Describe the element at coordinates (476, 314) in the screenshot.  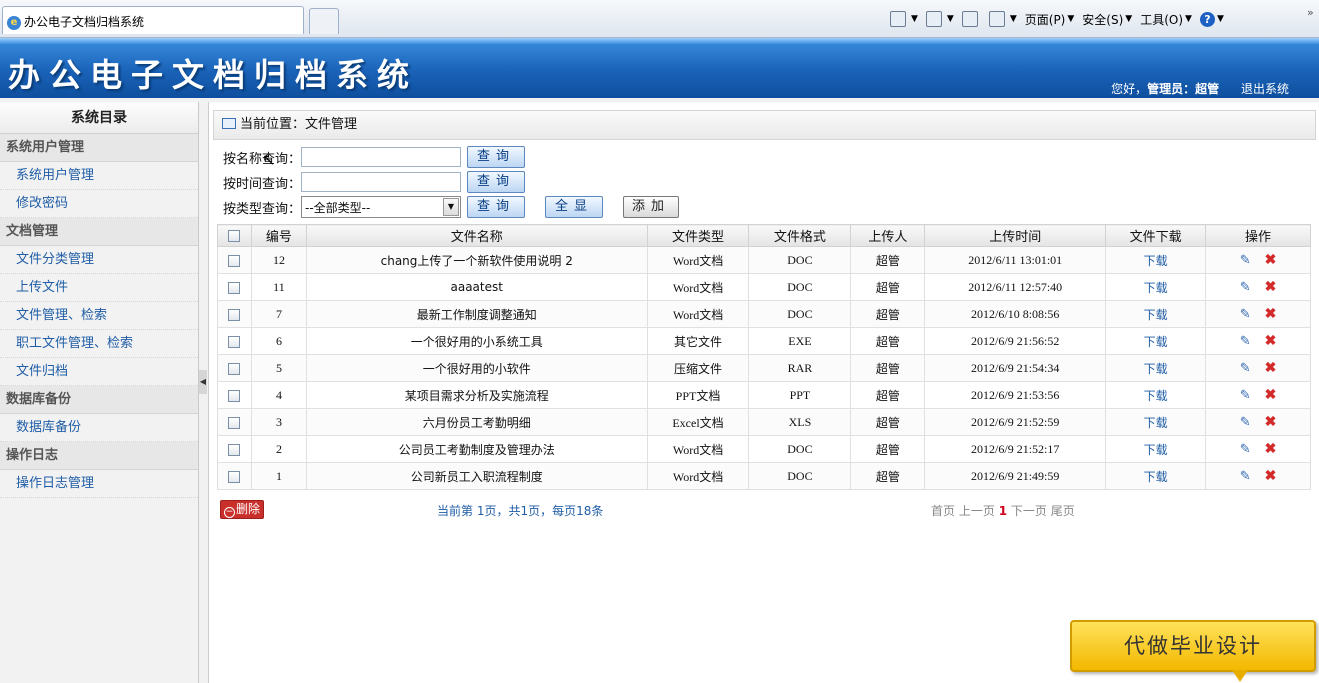
I see `file-name: 最新工作制度调整通知` at that location.